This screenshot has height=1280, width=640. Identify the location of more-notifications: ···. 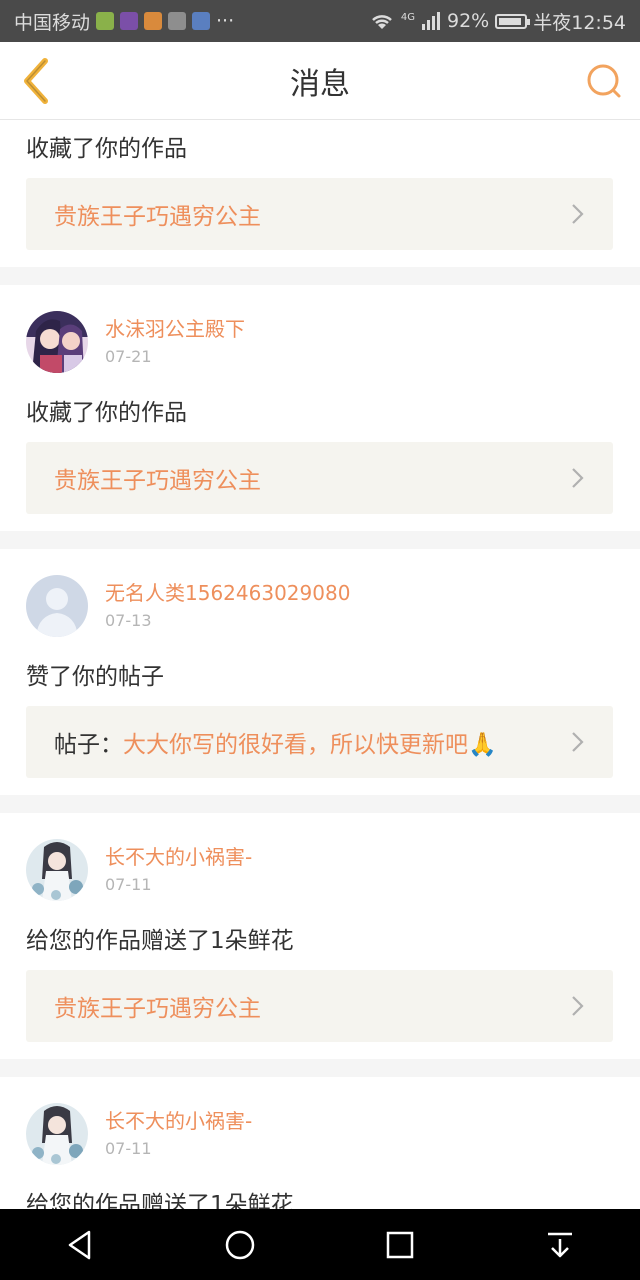
(225, 21).